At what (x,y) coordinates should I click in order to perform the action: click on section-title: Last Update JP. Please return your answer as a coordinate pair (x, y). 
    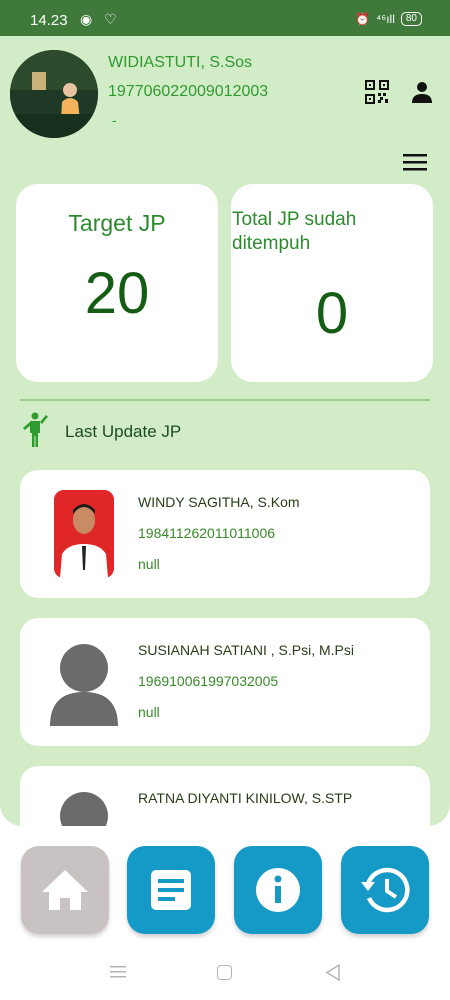
    Looking at the image, I should click on (123, 431).